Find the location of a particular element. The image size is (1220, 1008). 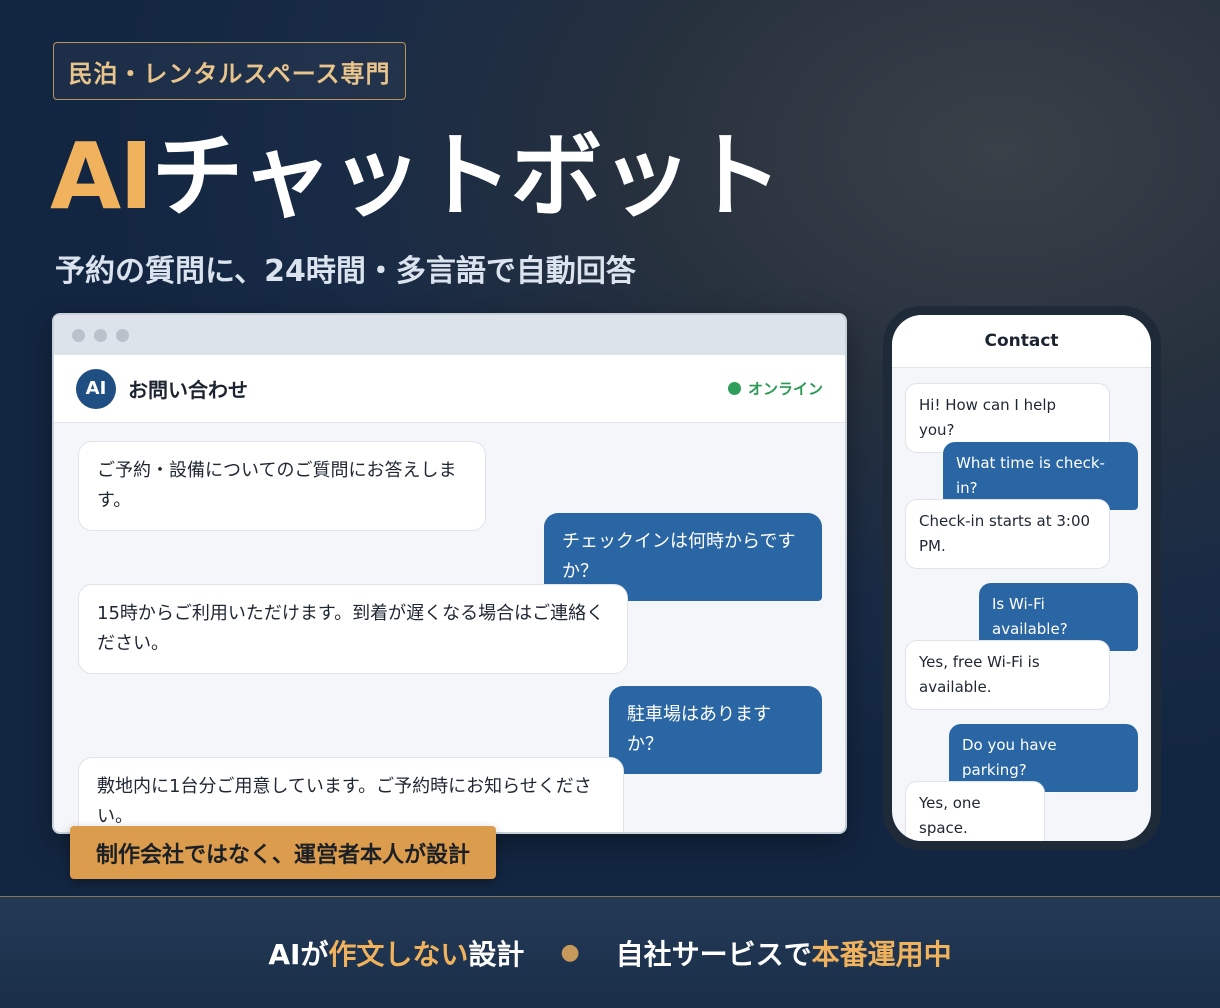

footer-banner: AIが 作文しない 設計 ● 自社サービスで 本番運用中 is located at coordinates (610, 952).